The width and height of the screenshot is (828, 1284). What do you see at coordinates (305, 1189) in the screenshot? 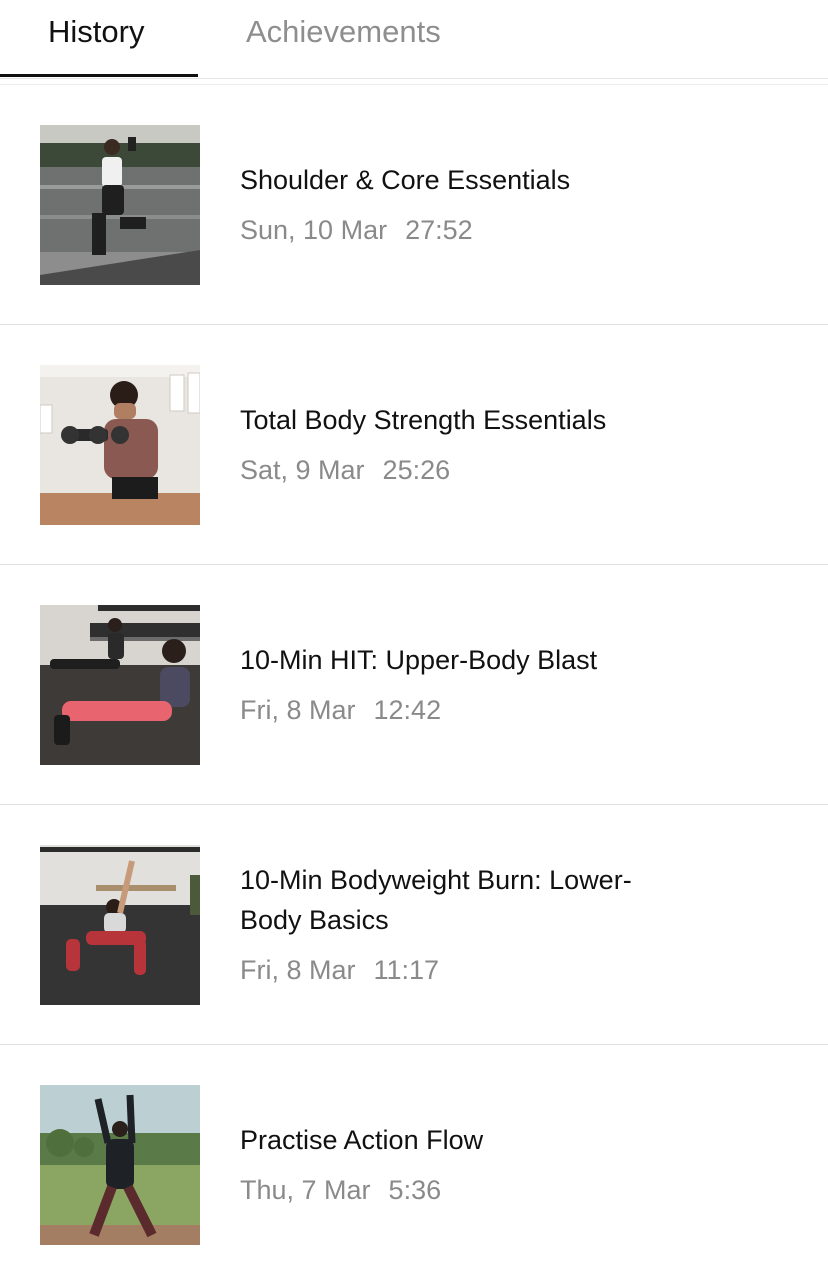
I see `workout-date: Thu, 7 Mar` at bounding box center [305, 1189].